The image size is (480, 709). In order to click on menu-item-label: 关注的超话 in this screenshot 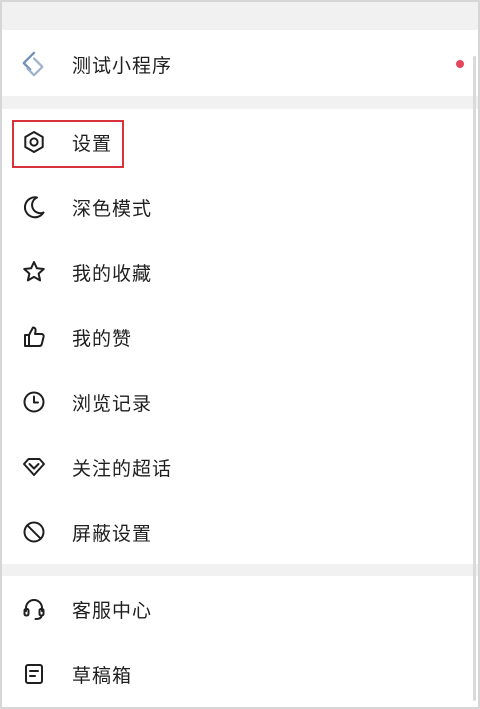, I will do `click(122, 468)`.